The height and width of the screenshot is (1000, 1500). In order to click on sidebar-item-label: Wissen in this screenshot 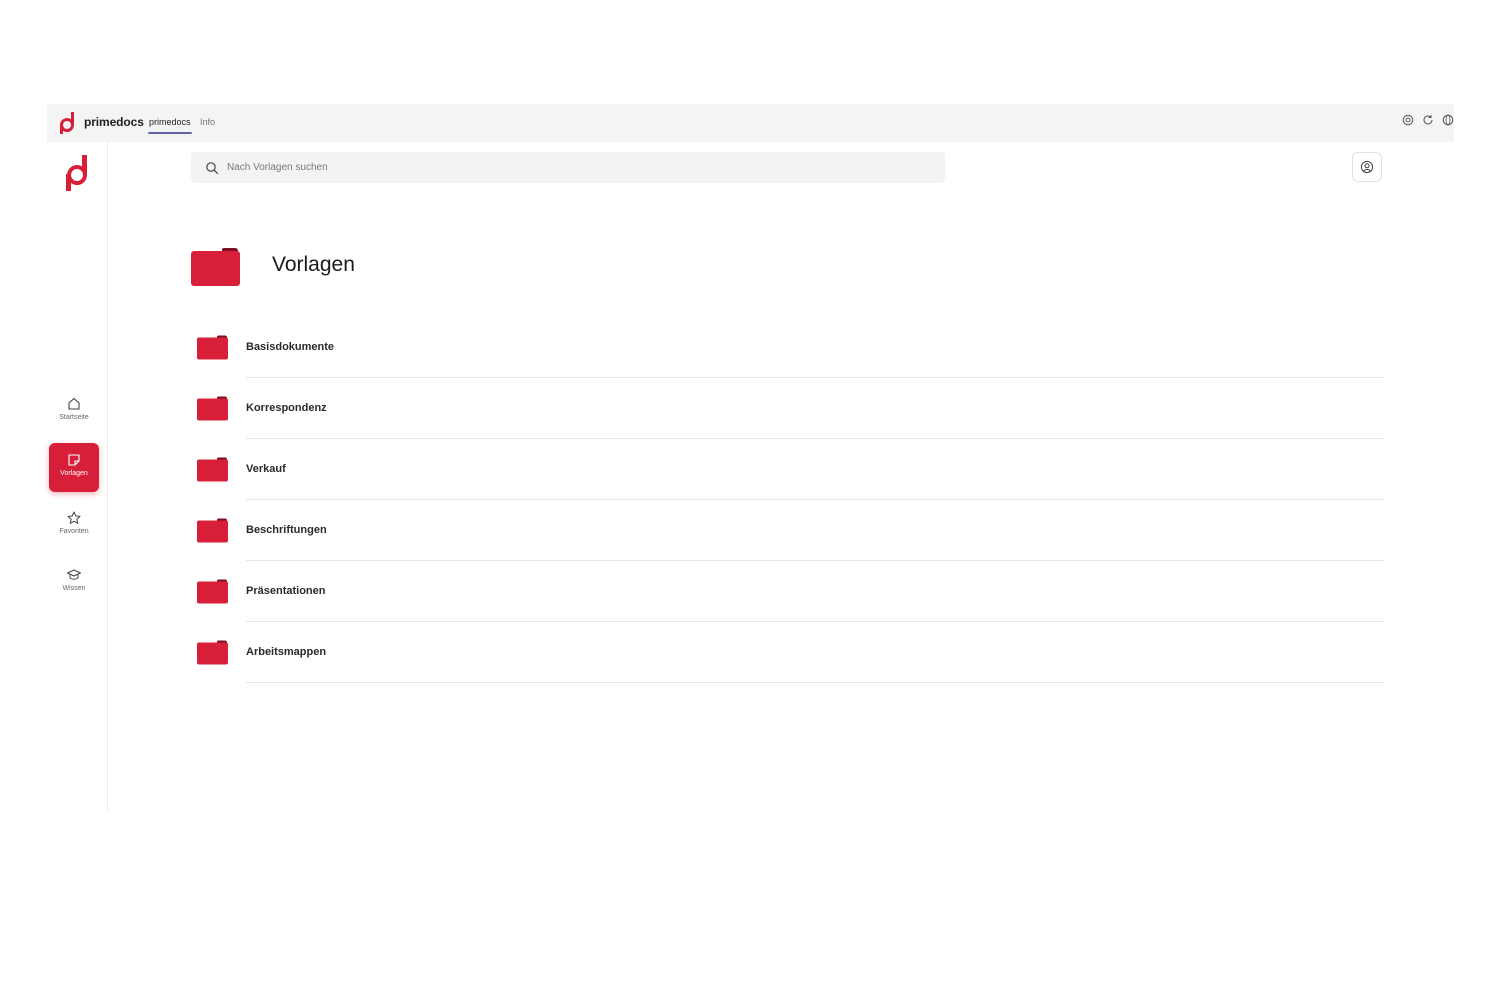, I will do `click(74, 588)`.